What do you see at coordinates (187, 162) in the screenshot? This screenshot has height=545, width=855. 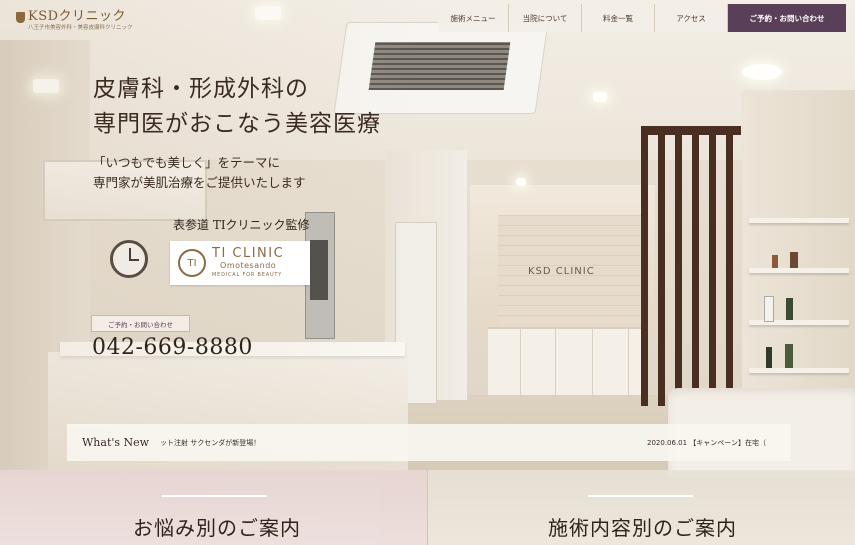 I see `hero-subtitle-line1: 「いつもでも美しく」をテーマに` at bounding box center [187, 162].